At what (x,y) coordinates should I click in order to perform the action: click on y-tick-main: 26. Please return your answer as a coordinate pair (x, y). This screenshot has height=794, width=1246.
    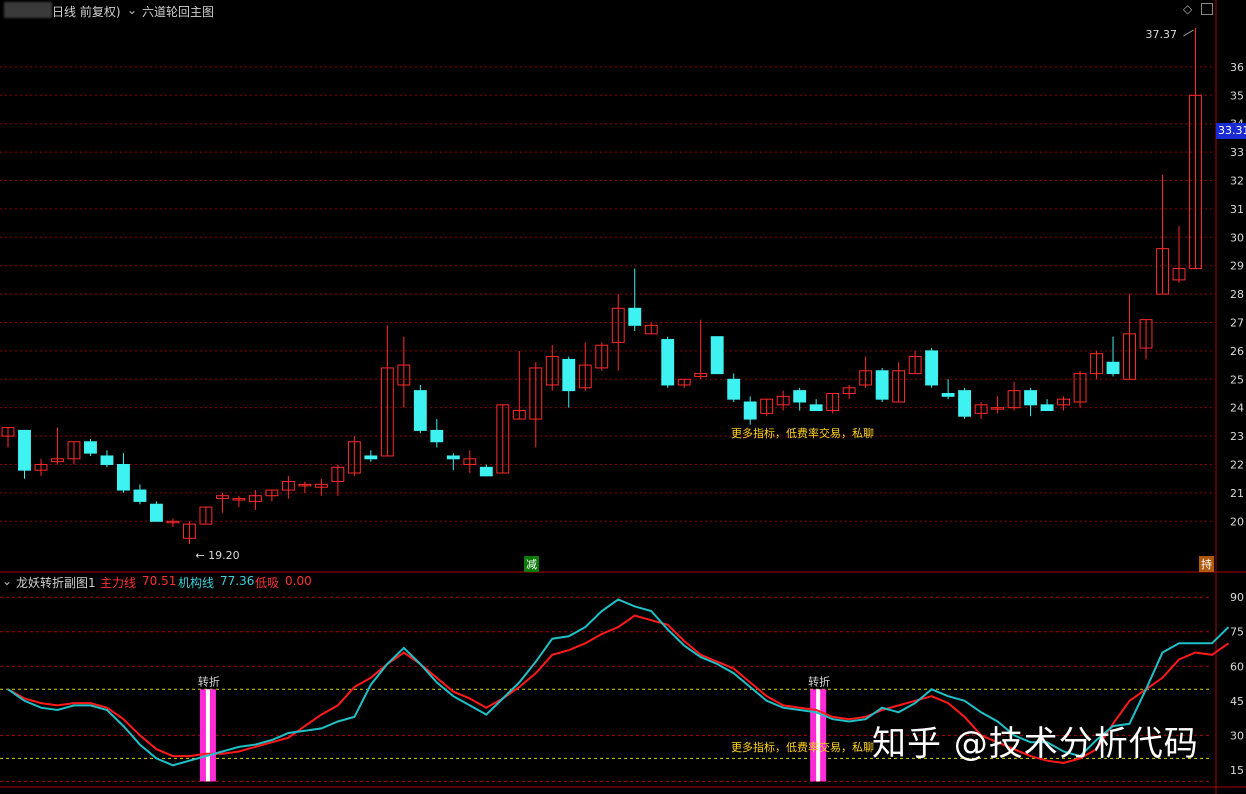
    Looking at the image, I should click on (1237, 351).